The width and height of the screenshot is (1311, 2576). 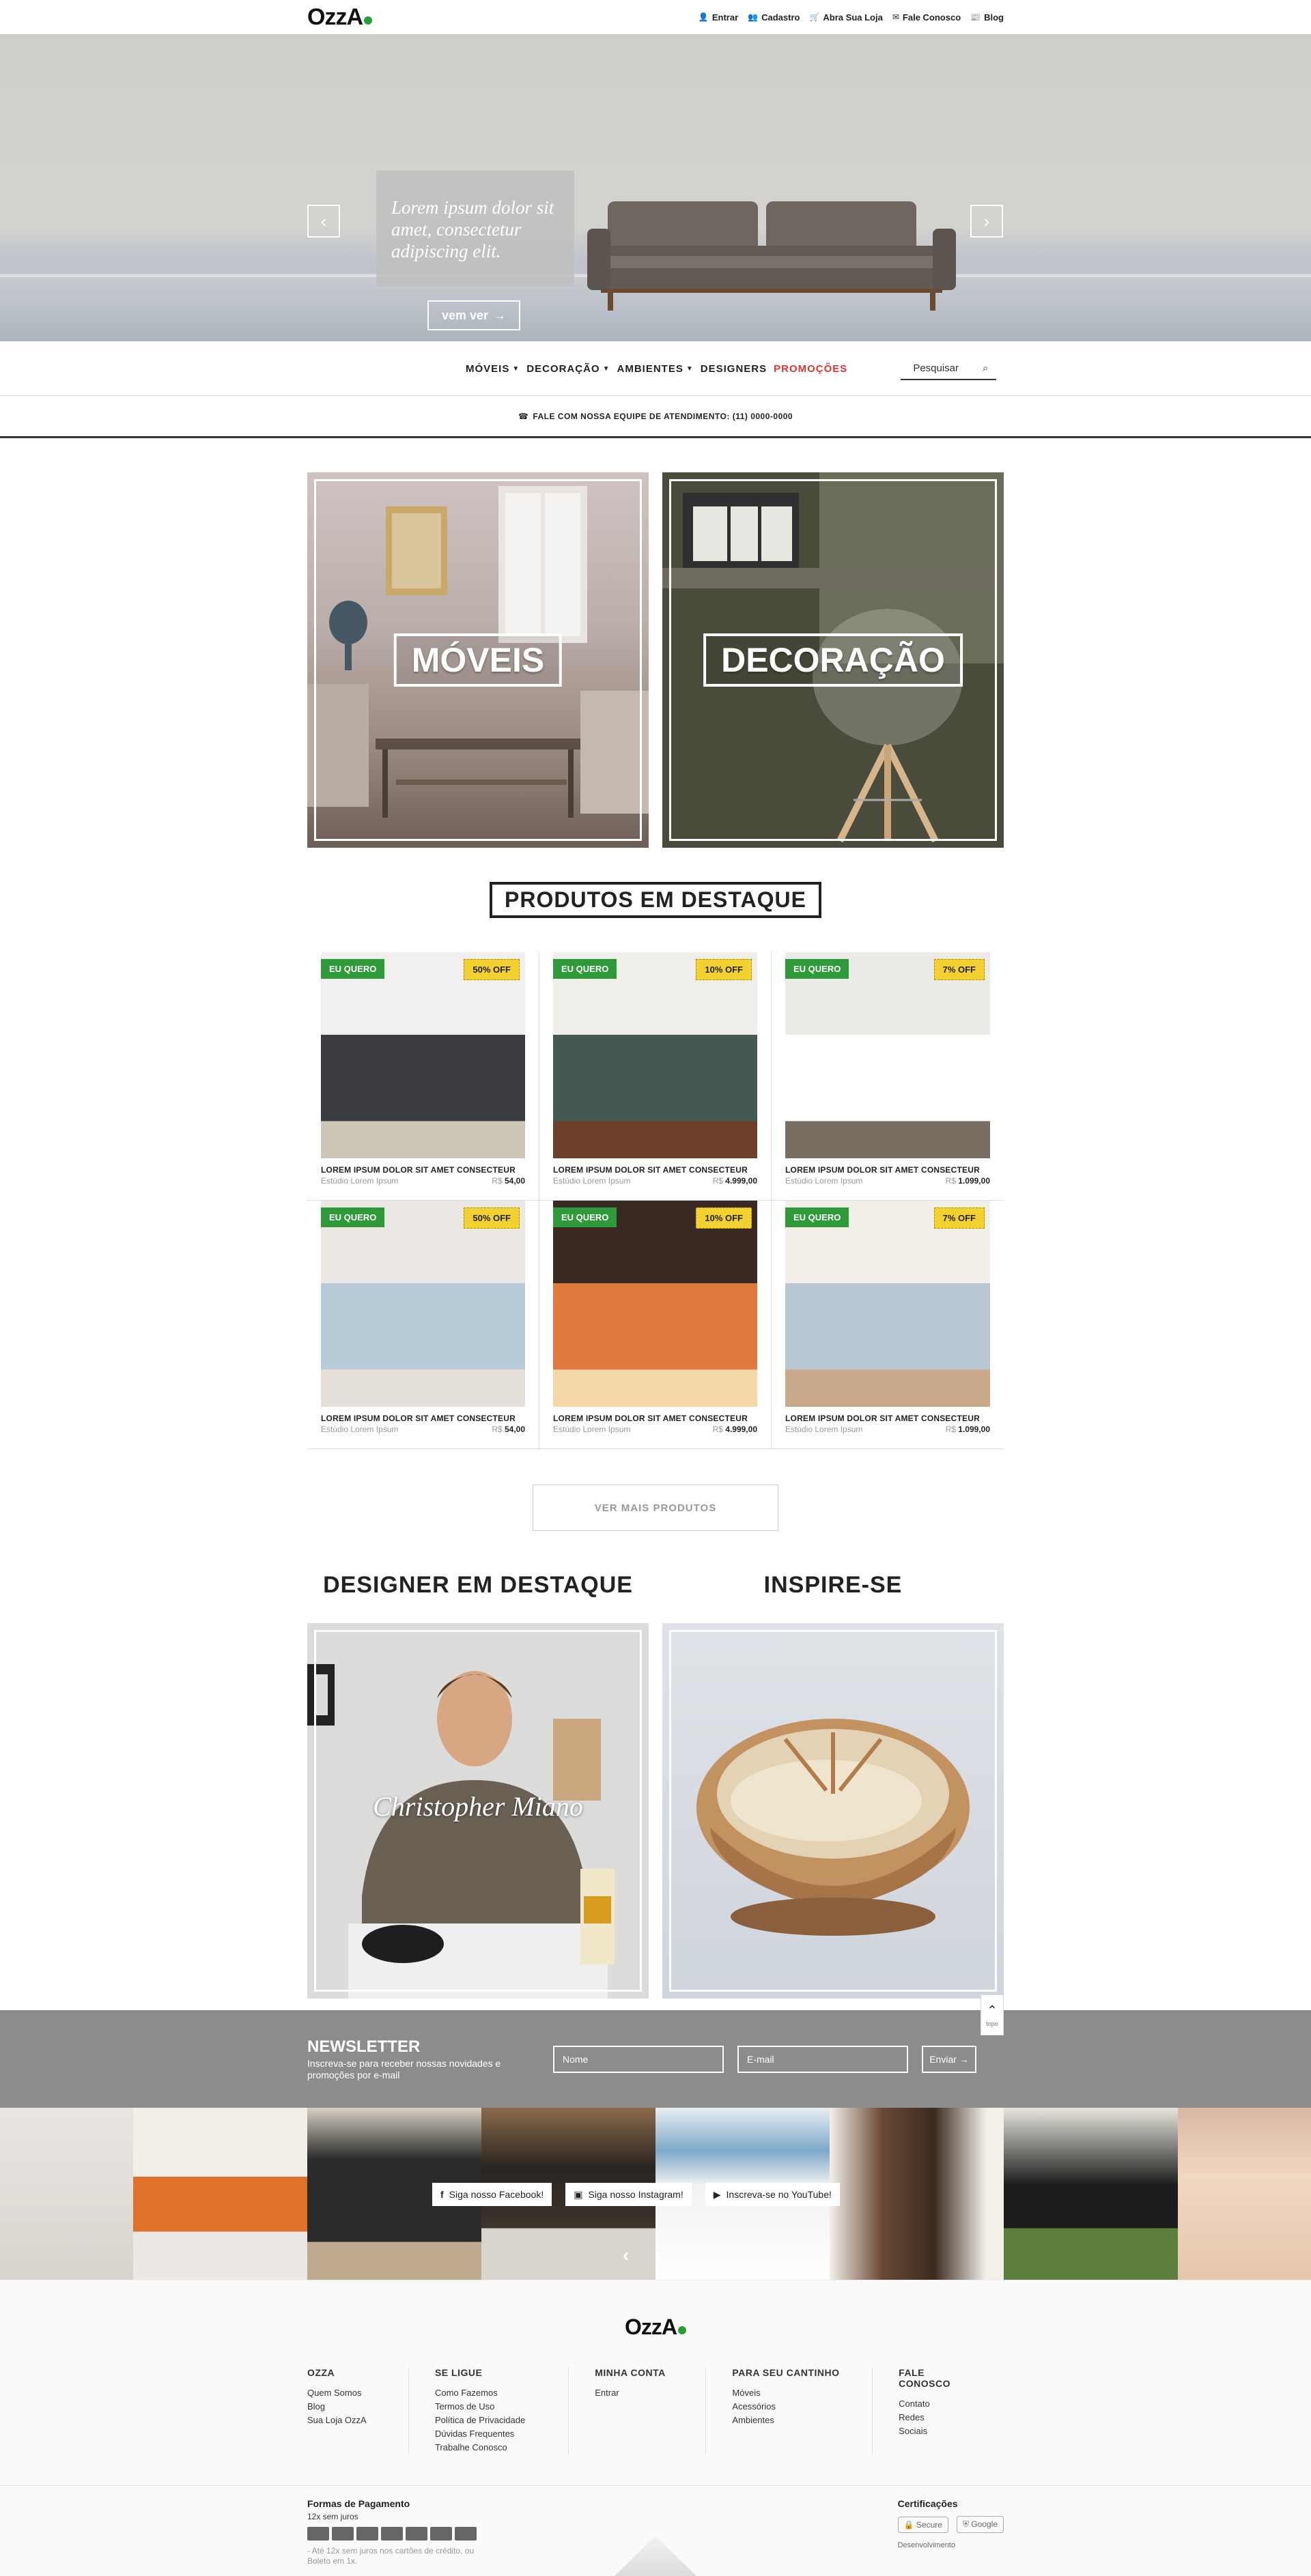 What do you see at coordinates (343, 2534) in the screenshot?
I see `mastercard-icon` at bounding box center [343, 2534].